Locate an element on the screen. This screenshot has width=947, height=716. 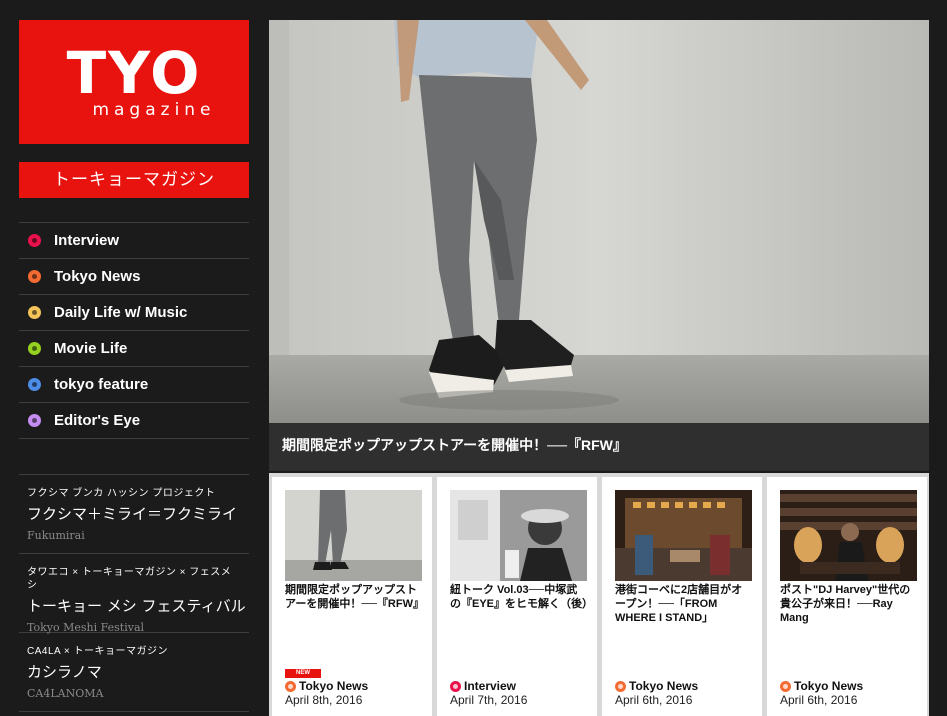
nav-item-4: tokyo feature is located at coordinates (134, 385).